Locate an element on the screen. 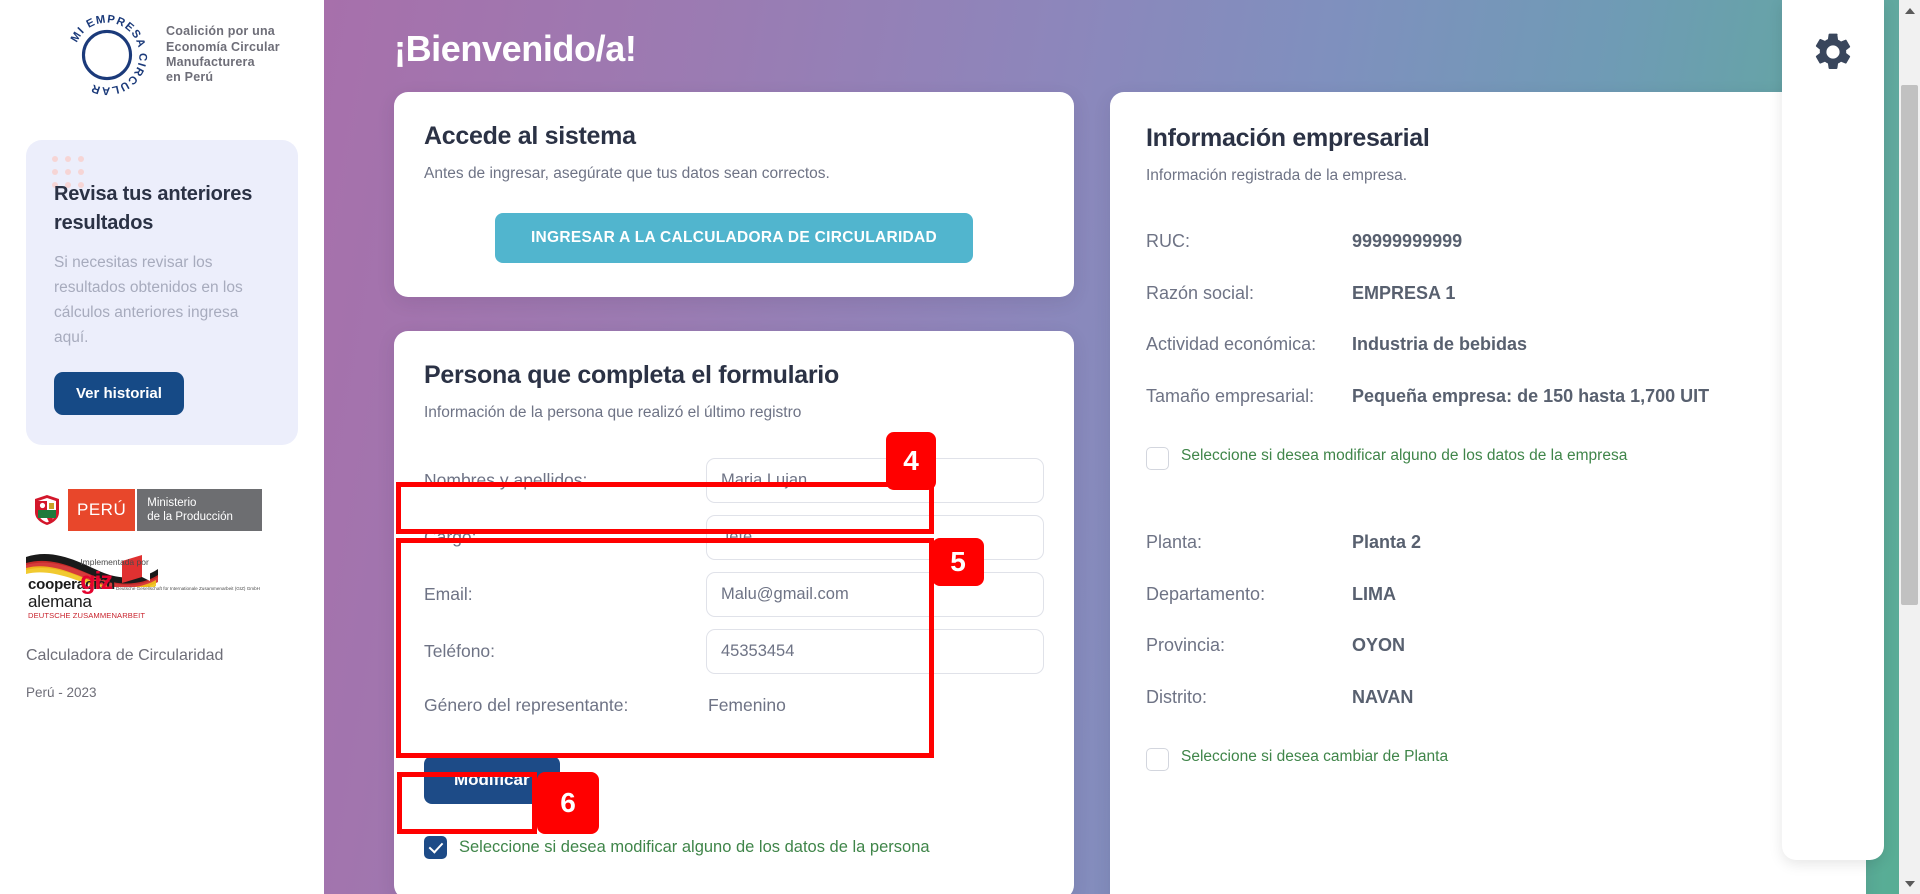 The height and width of the screenshot is (894, 1920). company-row-provincia: Provincia: OYON is located at coordinates (1488, 646).